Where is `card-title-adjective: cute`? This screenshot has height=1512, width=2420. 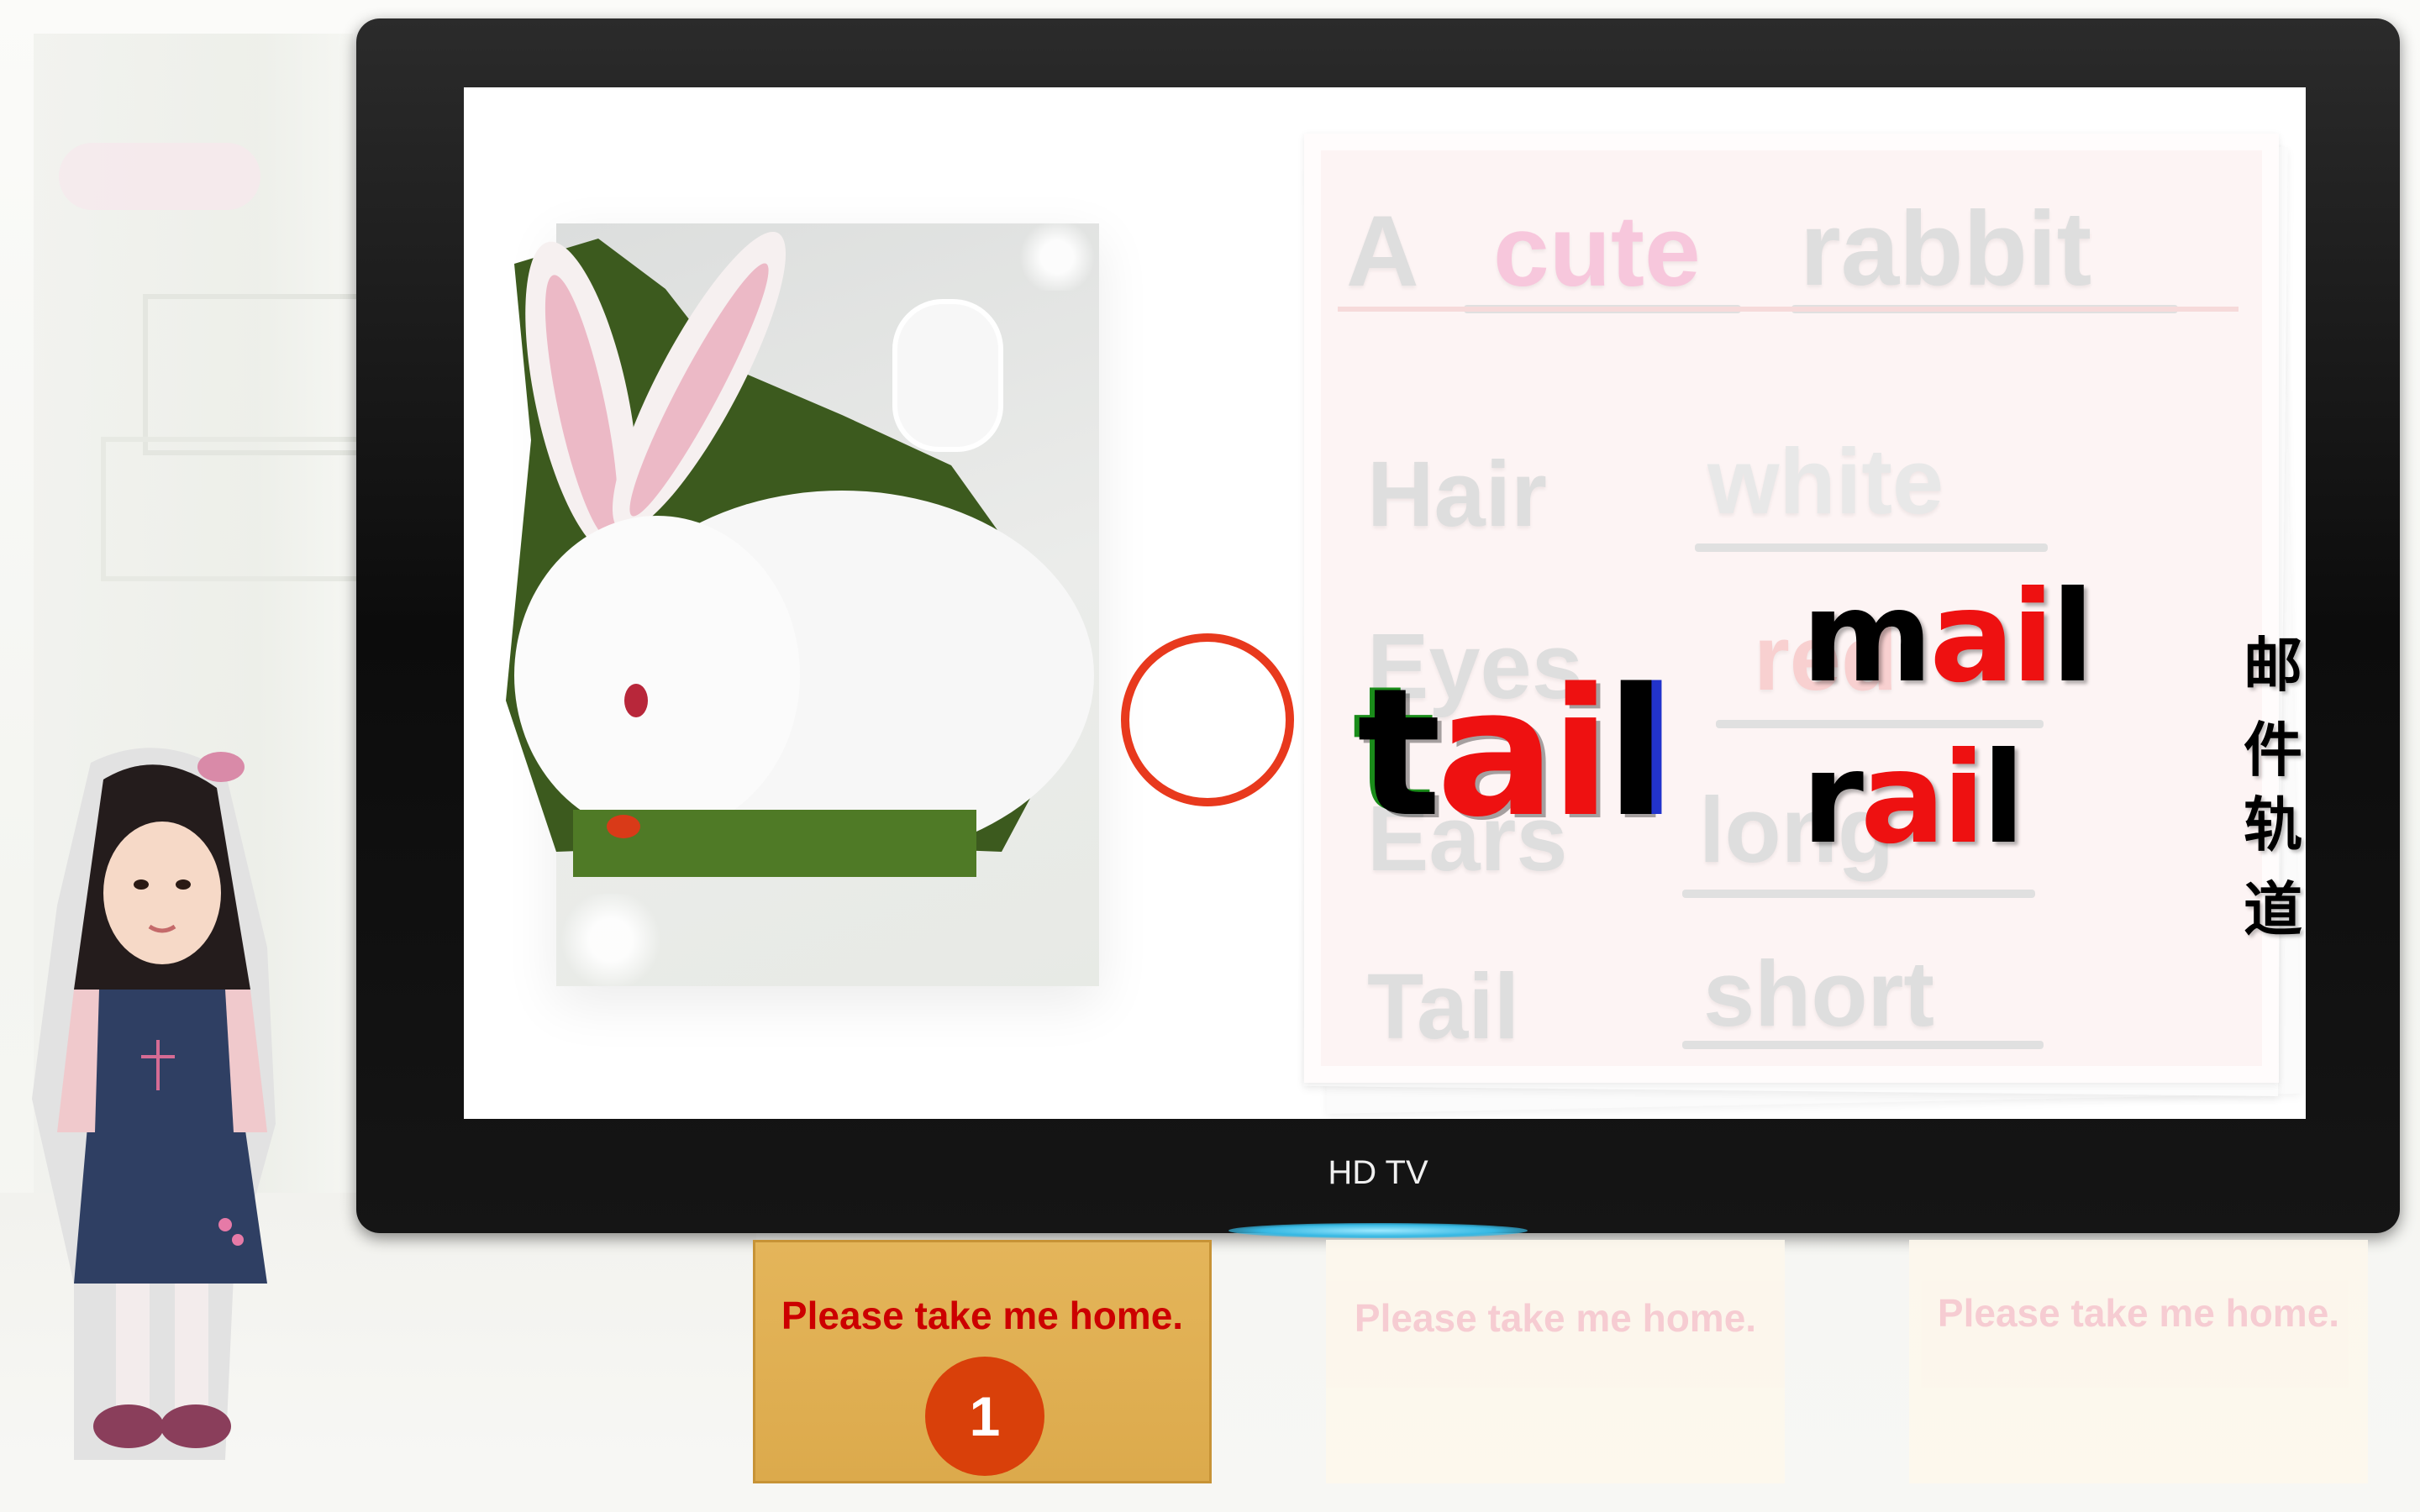 card-title-adjective: cute is located at coordinates (1597, 251).